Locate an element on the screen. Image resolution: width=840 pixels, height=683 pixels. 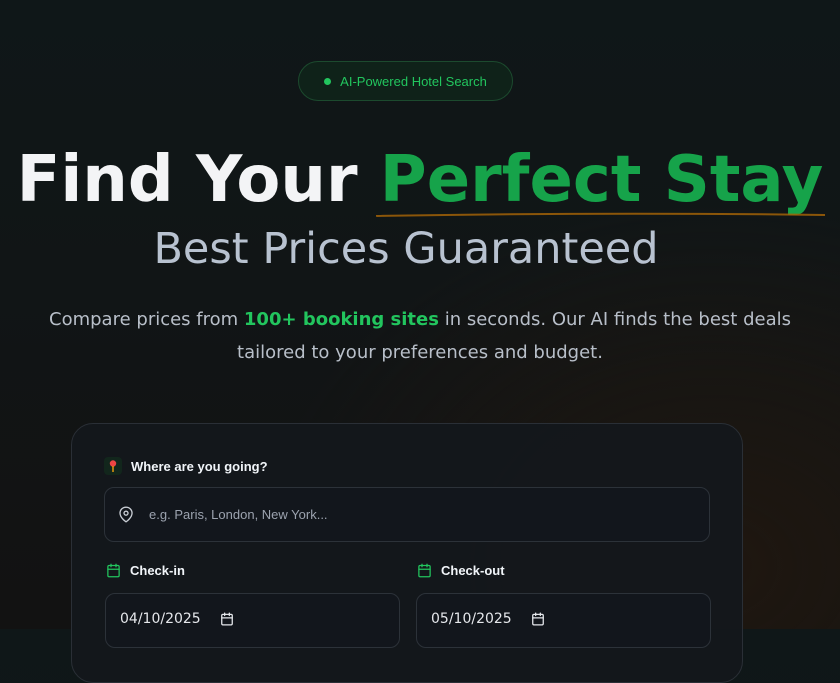
desc-before: Compare prices from is located at coordinates (146, 319).